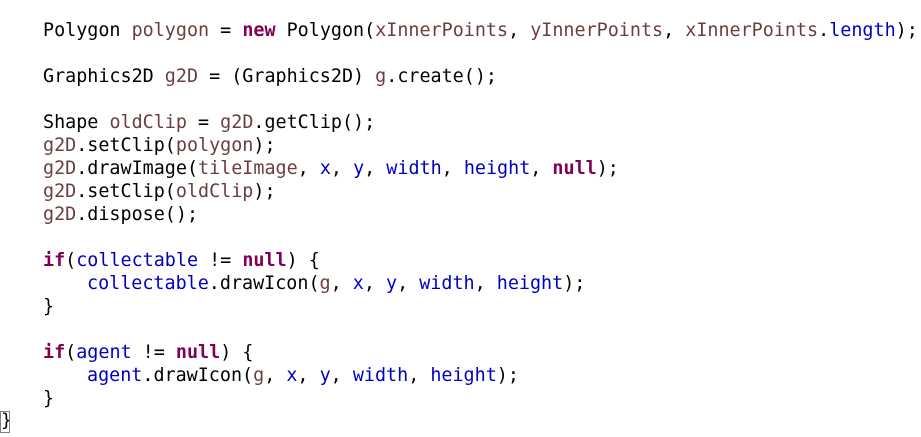  Describe the element at coordinates (104, 76) in the screenshot. I see `code-text: Graphics2D` at that location.